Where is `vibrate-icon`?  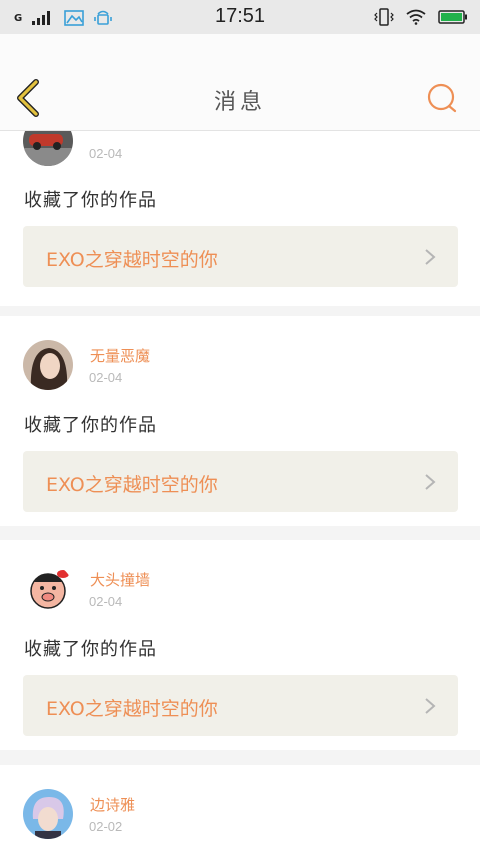 vibrate-icon is located at coordinates (384, 17).